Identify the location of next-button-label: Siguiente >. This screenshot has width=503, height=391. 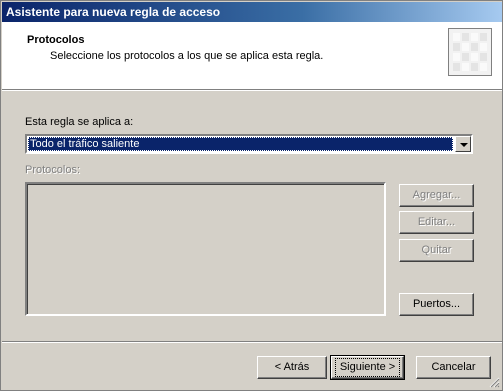
(367, 367).